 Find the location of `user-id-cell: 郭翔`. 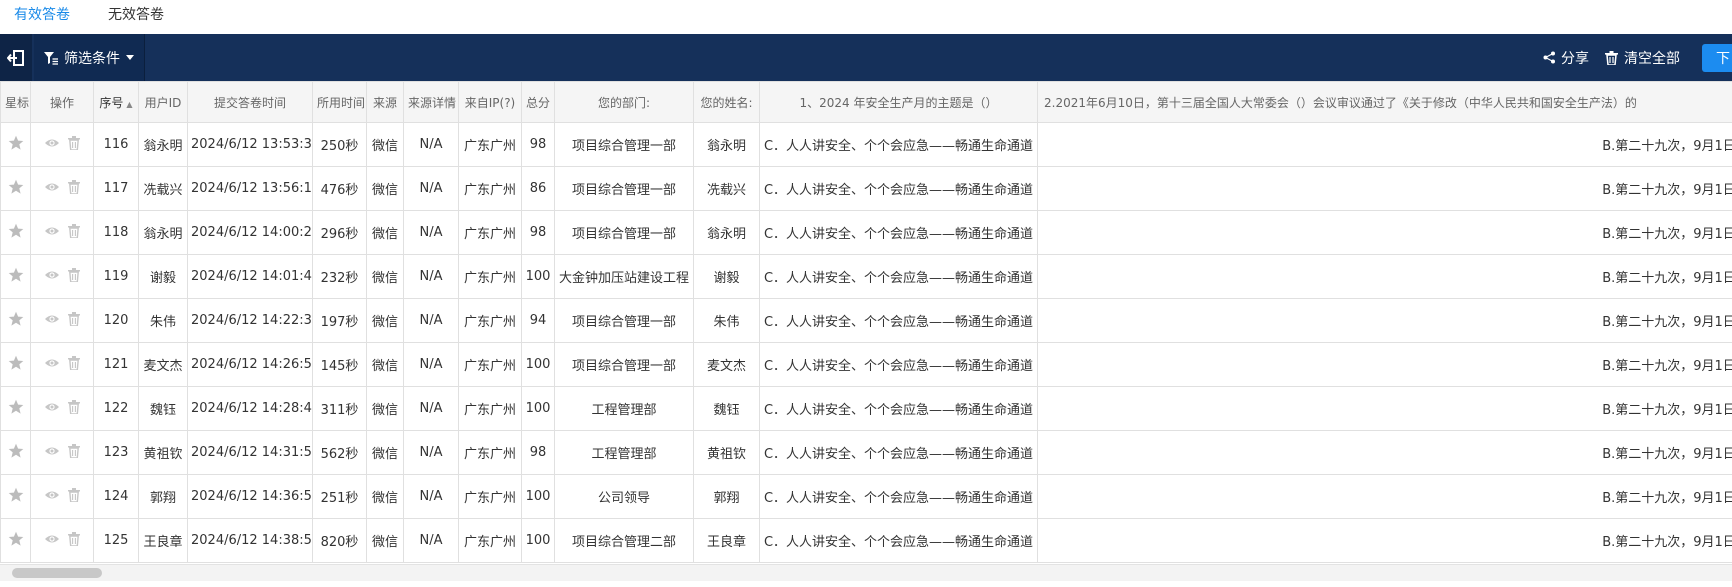

user-id-cell: 郭翔 is located at coordinates (163, 496).